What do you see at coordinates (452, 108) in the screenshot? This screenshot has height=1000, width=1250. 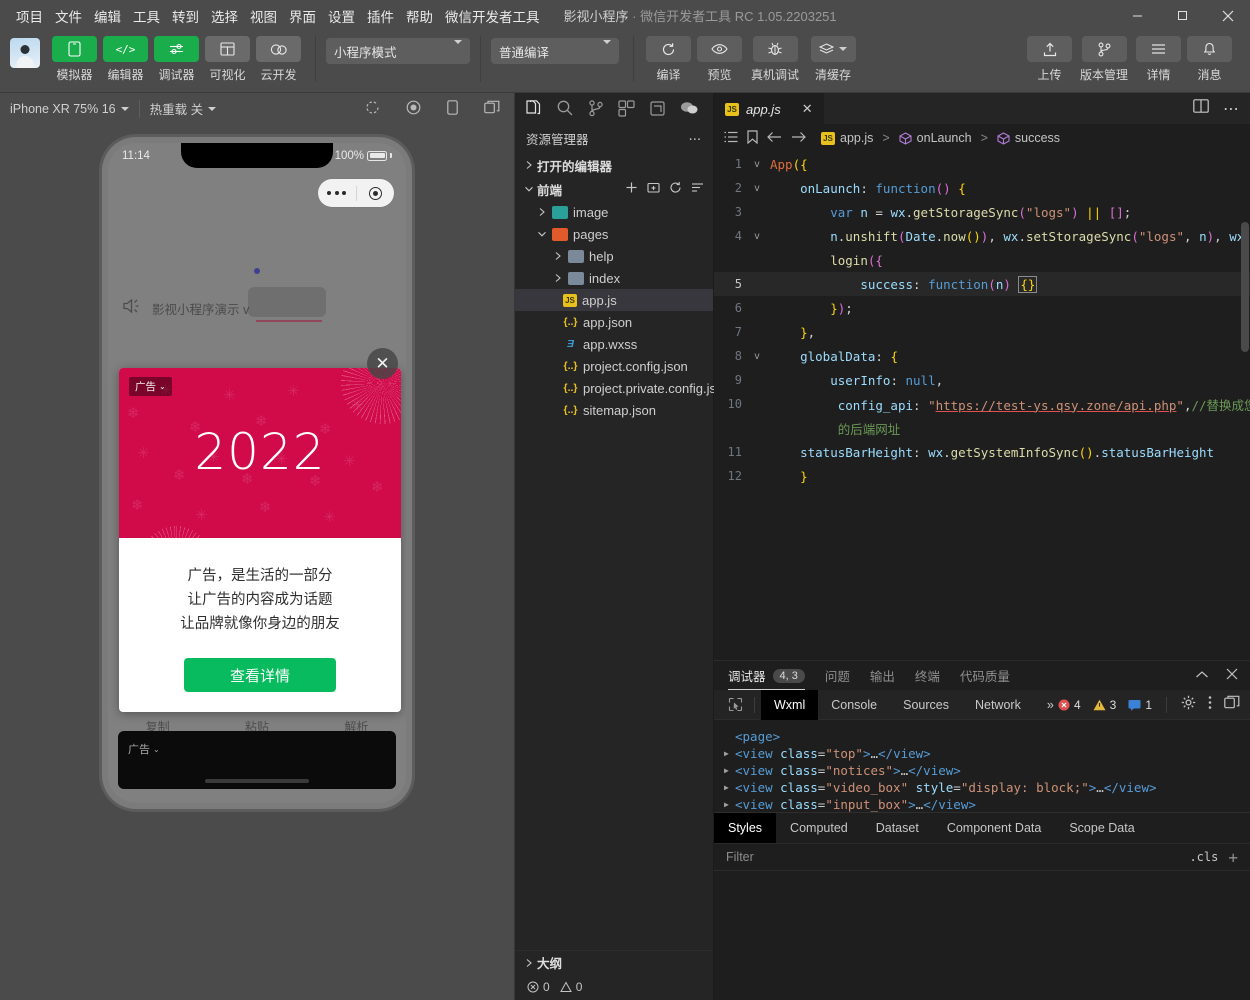 I see `rotate-icon` at bounding box center [452, 108].